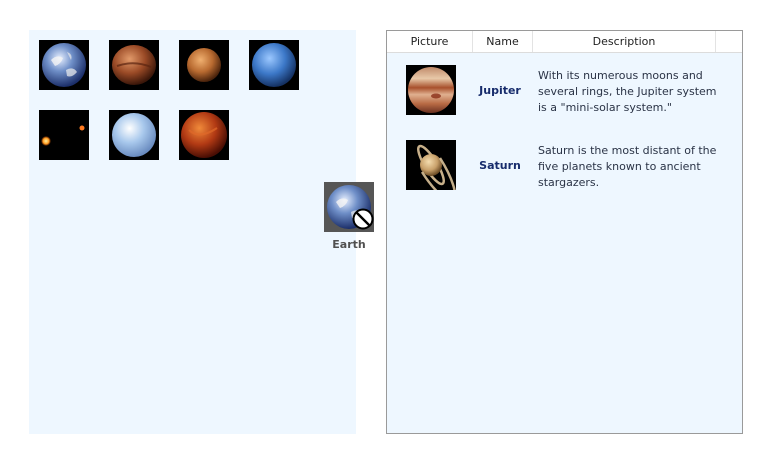 This screenshot has width=773, height=463. What do you see at coordinates (64, 65) in the screenshot?
I see `earth-icon` at bounding box center [64, 65].